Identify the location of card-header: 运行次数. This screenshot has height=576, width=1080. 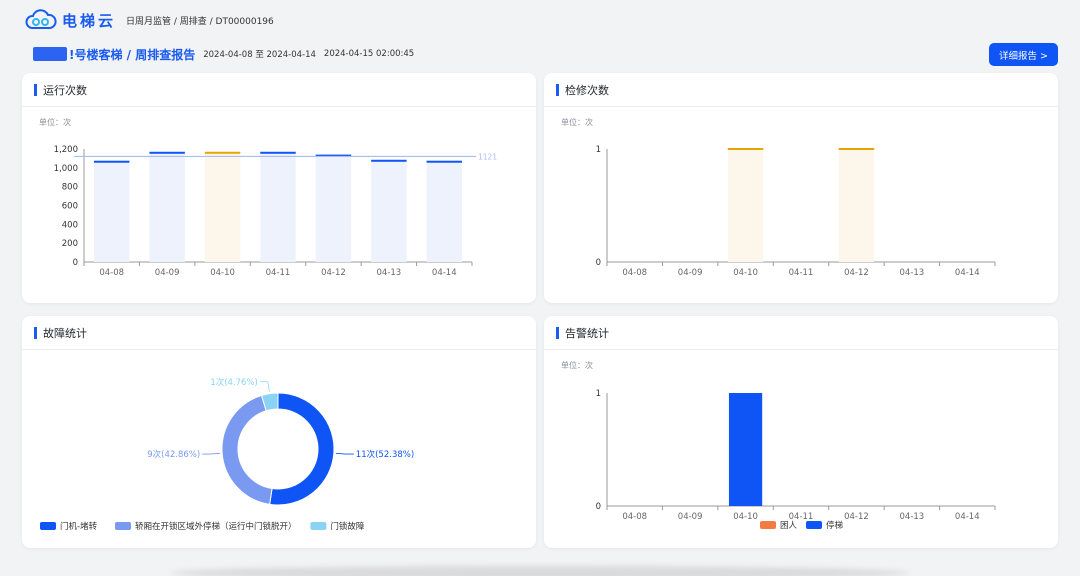
(279, 90).